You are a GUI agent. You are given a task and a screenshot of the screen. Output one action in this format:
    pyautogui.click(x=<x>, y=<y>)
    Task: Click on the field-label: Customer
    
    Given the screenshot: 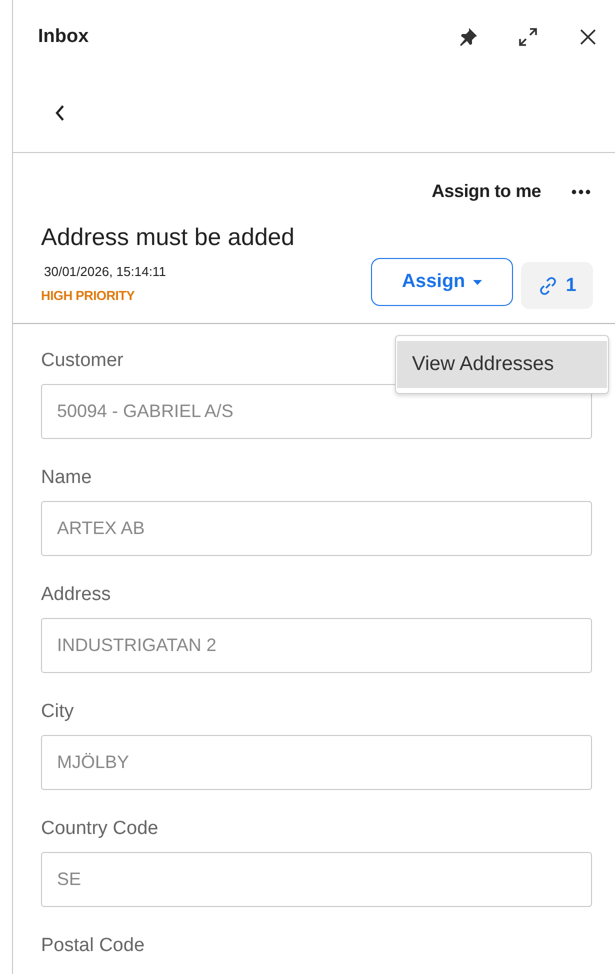 What is the action you would take?
    pyautogui.click(x=82, y=361)
    